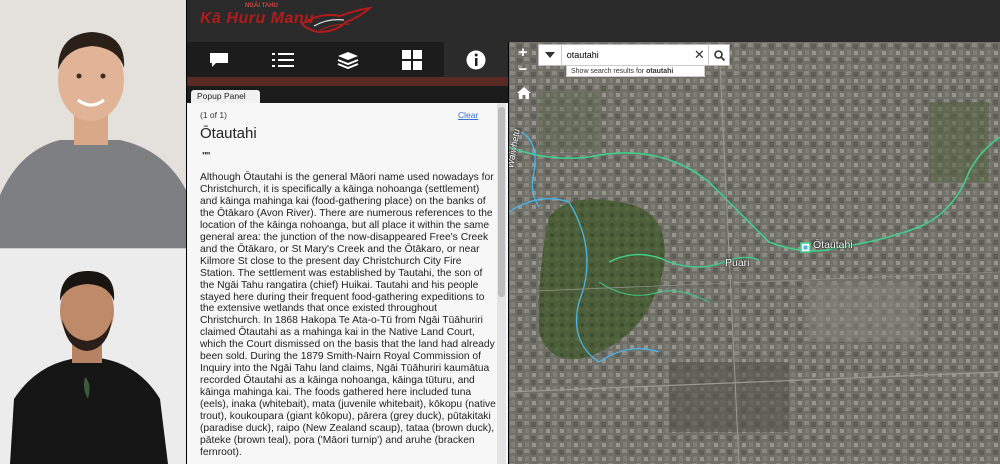  I want to click on grid-icon, so click(411, 59).